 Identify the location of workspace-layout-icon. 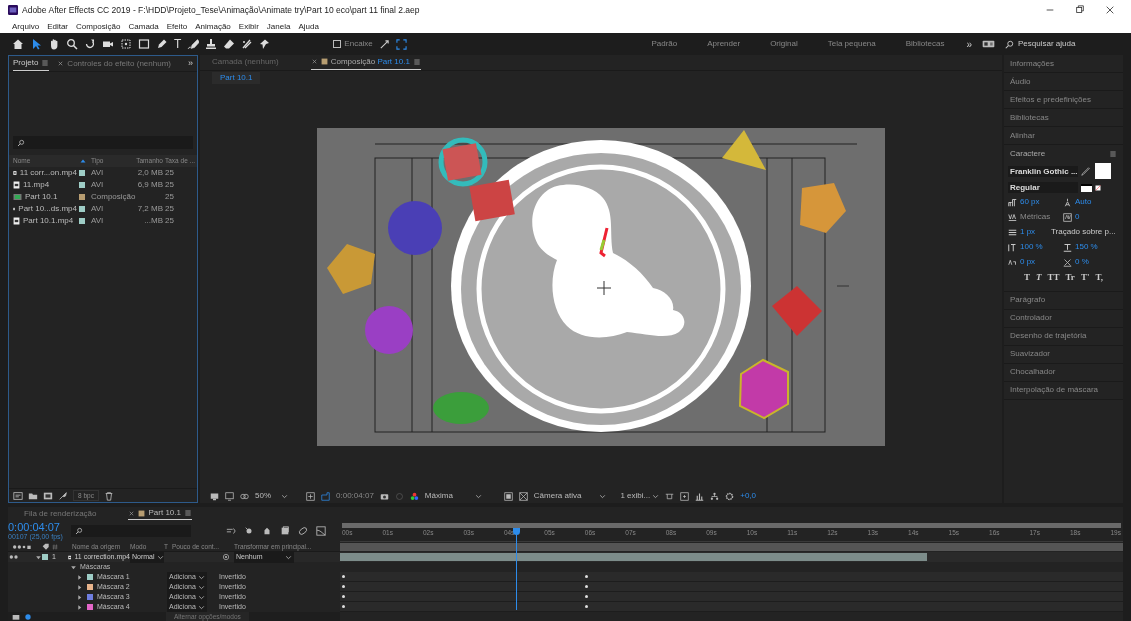
(988, 44).